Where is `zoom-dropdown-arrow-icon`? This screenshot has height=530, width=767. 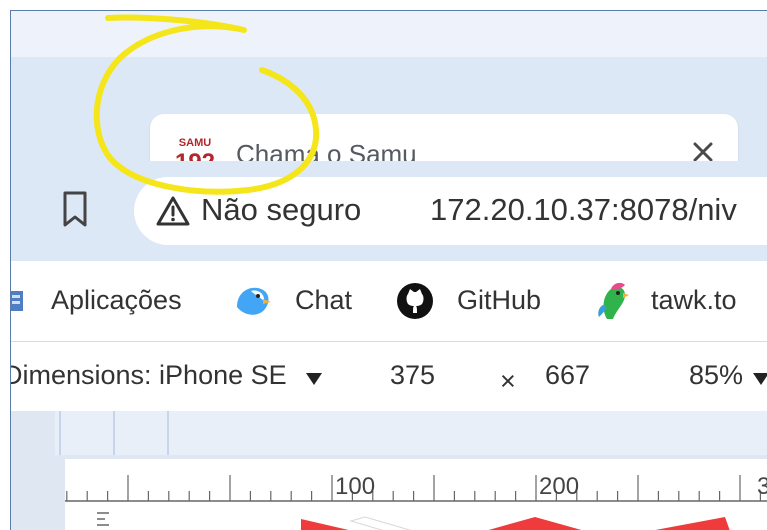 zoom-dropdown-arrow-icon is located at coordinates (759, 379).